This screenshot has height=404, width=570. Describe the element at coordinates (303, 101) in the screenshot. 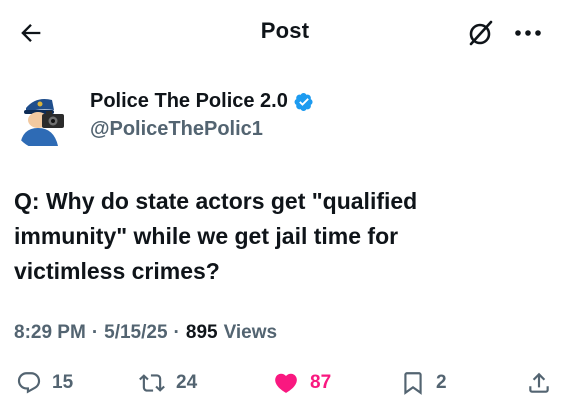

I see `verified-badge-icon` at that location.